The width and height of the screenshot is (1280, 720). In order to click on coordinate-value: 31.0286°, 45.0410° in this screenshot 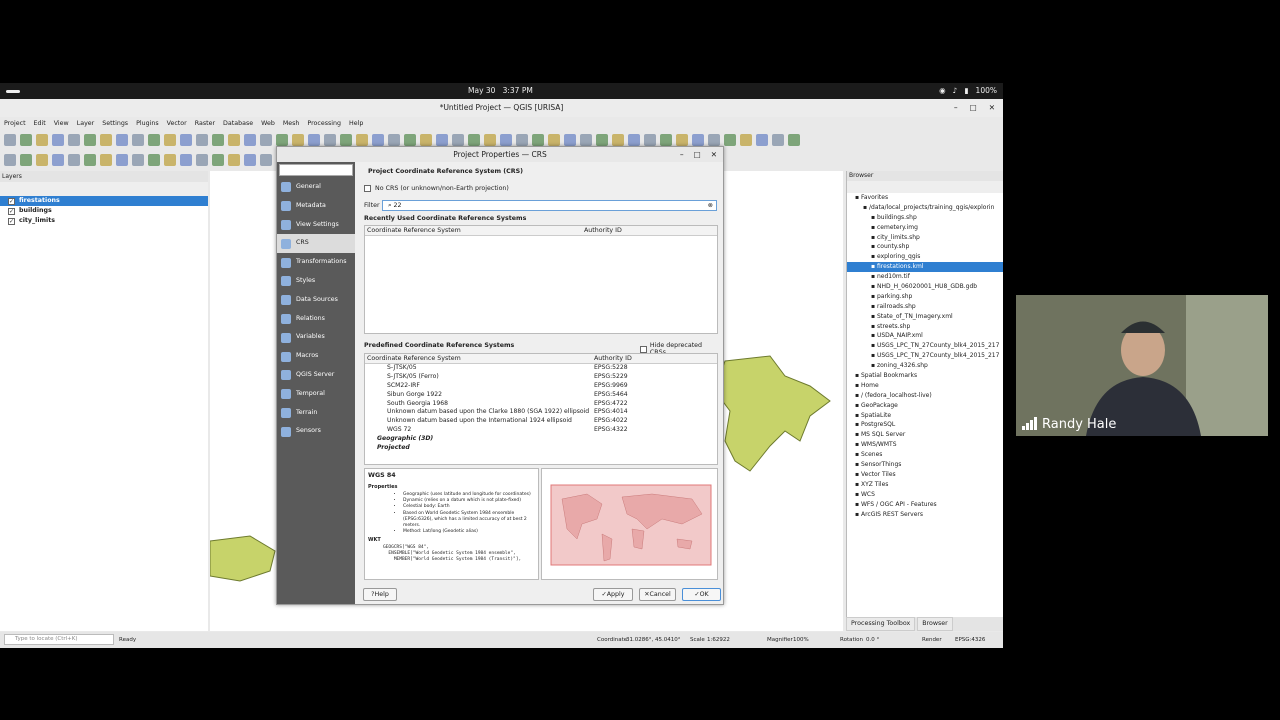, I will do `click(653, 640)`.